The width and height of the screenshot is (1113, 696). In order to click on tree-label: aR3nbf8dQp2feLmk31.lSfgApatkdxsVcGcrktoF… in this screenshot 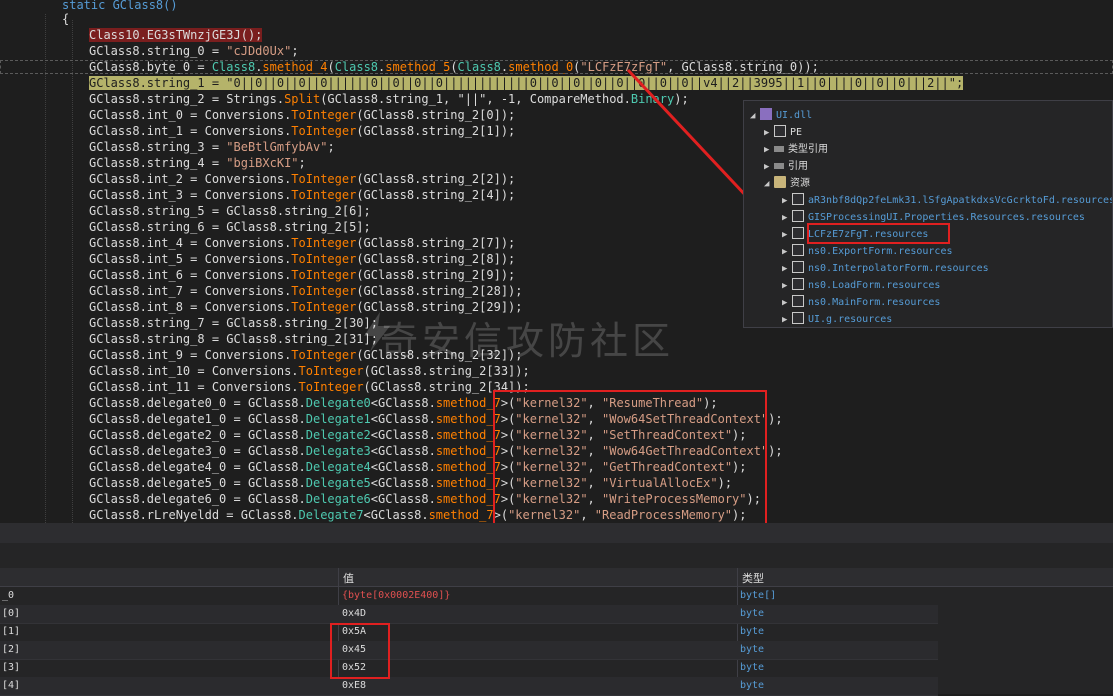, I will do `click(960, 200)`.